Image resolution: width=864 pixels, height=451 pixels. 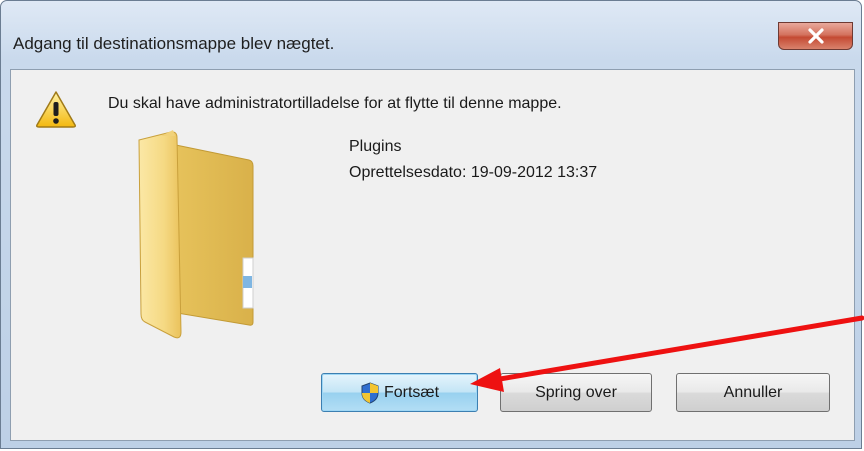 I want to click on skip-button: Spring over, so click(x=576, y=392).